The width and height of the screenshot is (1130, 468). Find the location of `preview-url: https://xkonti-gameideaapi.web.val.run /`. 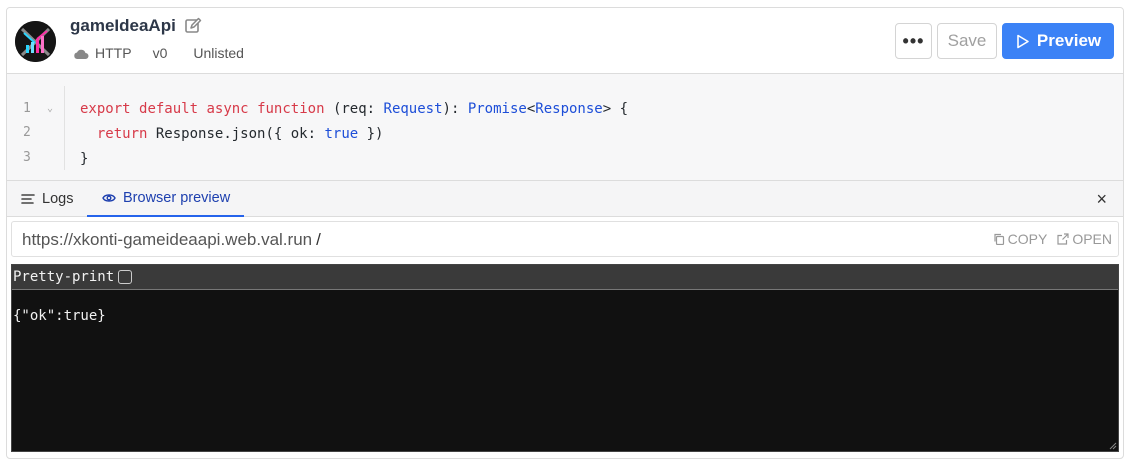

preview-url: https://xkonti-gameideaapi.web.val.run / is located at coordinates (171, 240).